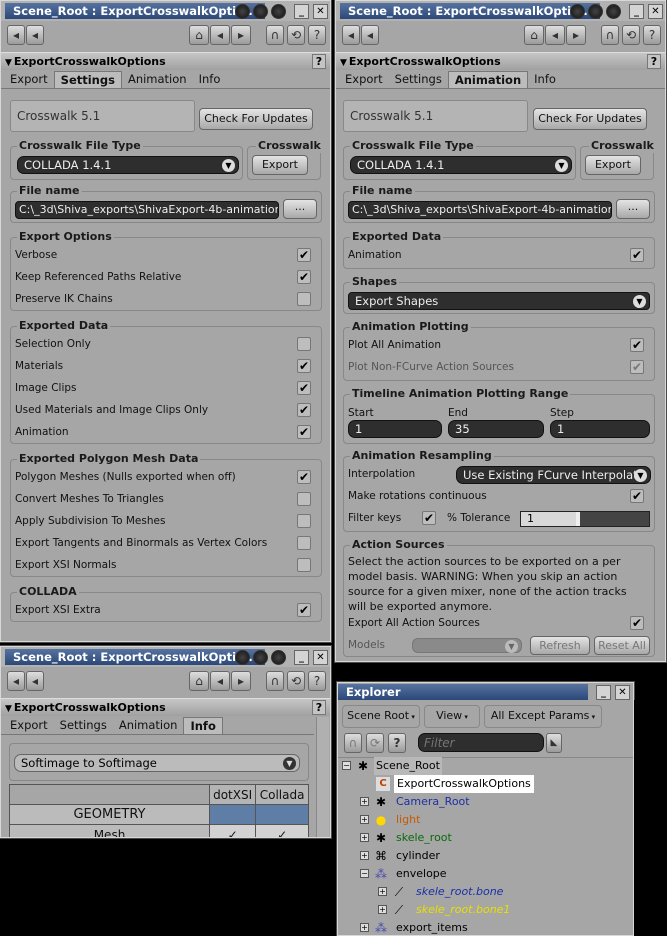 The image size is (667, 936). Describe the element at coordinates (553, 475) in the screenshot. I see `interpolation-dropdown: Use Existing FCurve Interpolat ▼` at that location.